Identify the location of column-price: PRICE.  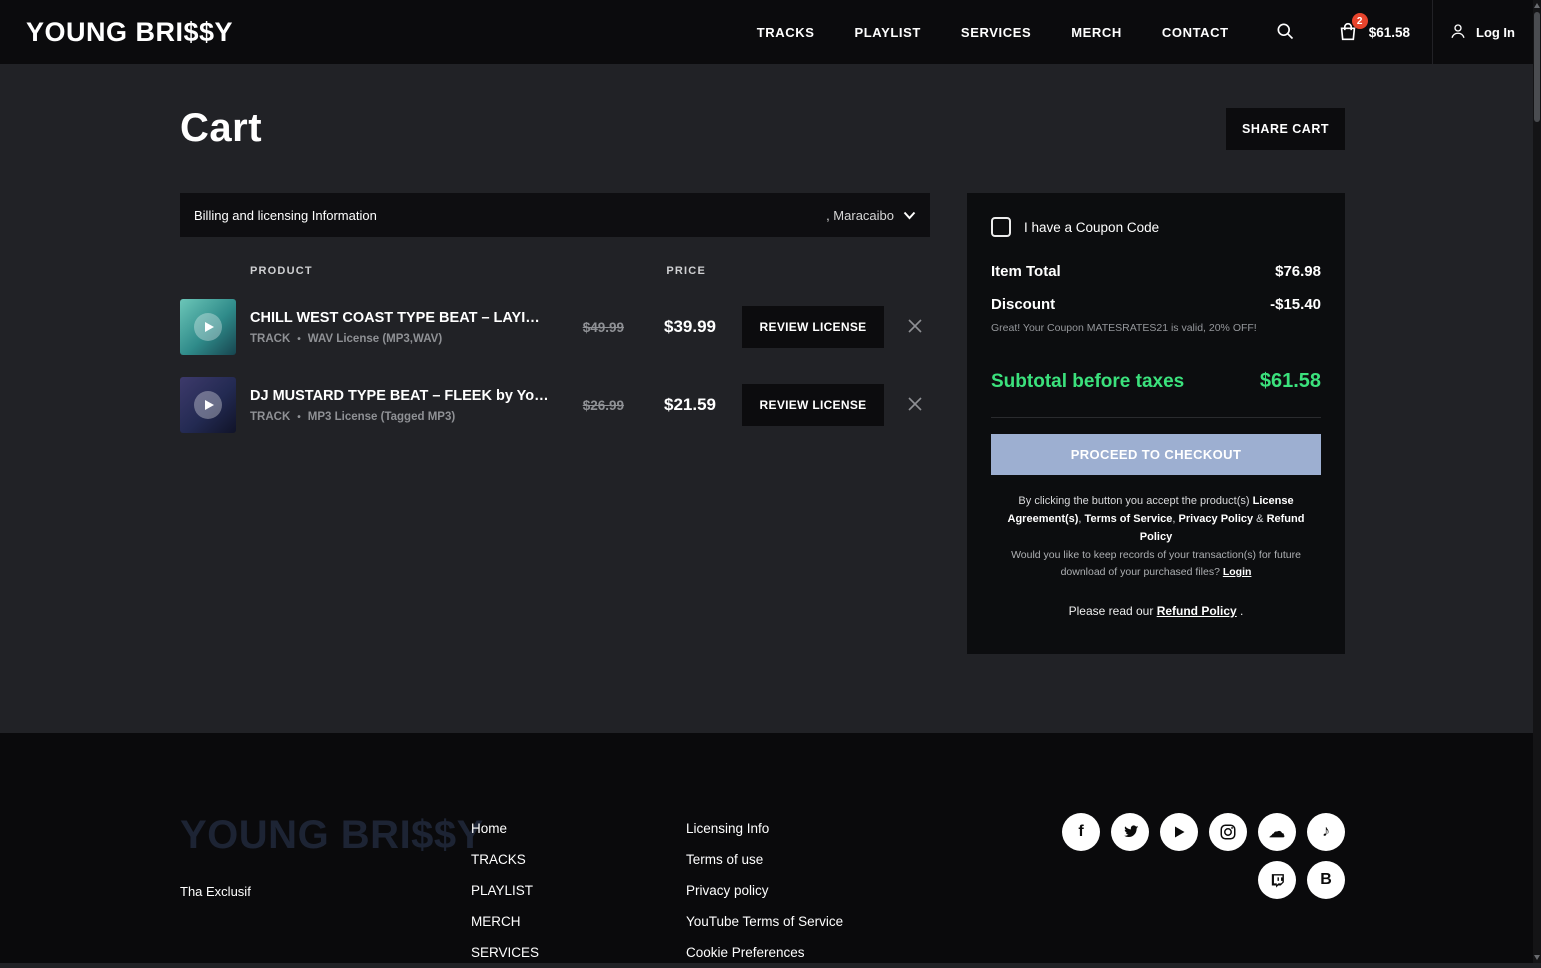
(686, 271).